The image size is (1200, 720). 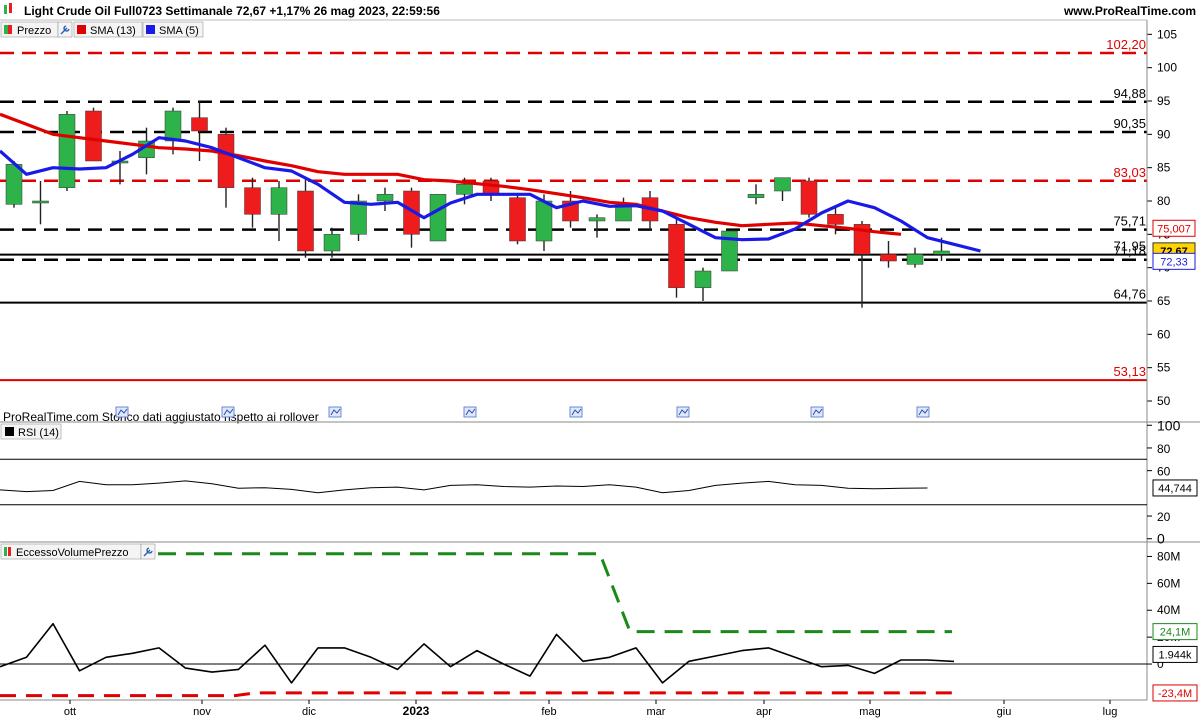 I want to click on volume-tag-label: 1.944k, so click(x=1175, y=655).